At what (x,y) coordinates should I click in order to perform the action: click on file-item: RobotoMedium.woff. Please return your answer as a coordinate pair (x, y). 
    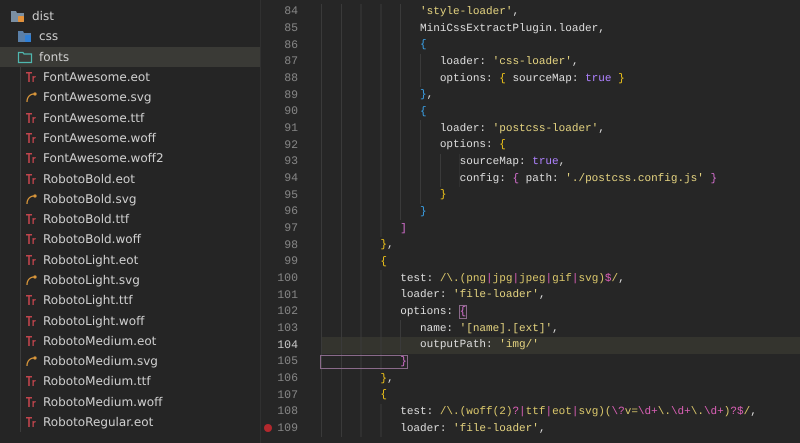
    Looking at the image, I should click on (130, 402).